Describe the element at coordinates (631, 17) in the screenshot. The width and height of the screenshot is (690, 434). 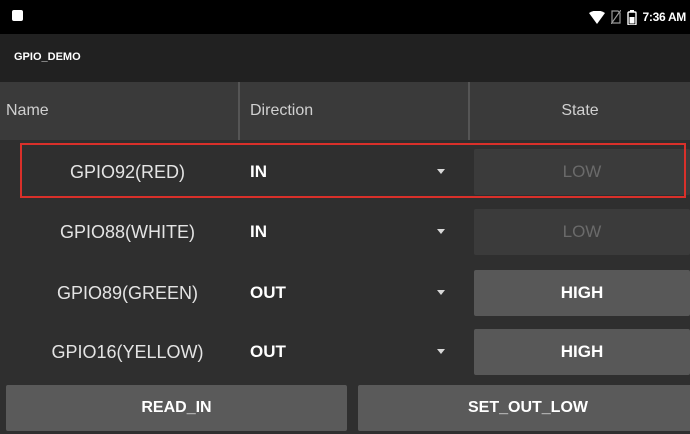
I see `battery-icon` at that location.